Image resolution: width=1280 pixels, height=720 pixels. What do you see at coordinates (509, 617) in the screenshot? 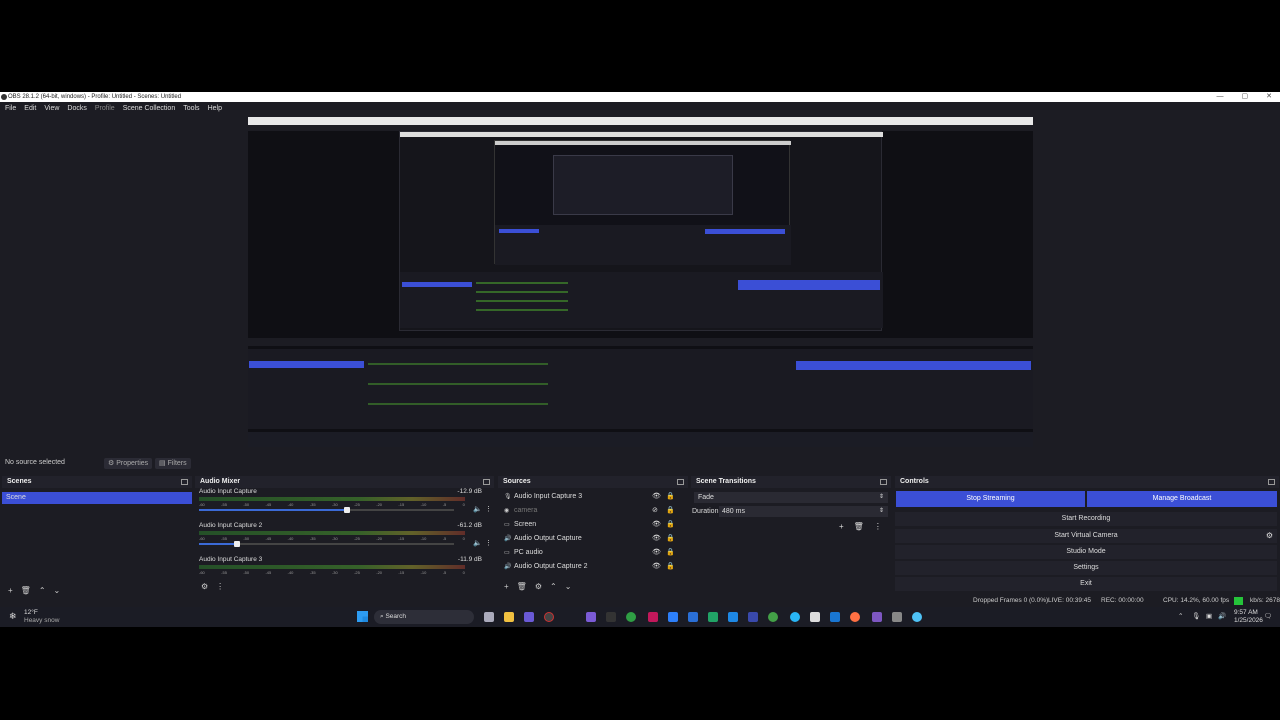
I see `file-explorer-icon` at bounding box center [509, 617].